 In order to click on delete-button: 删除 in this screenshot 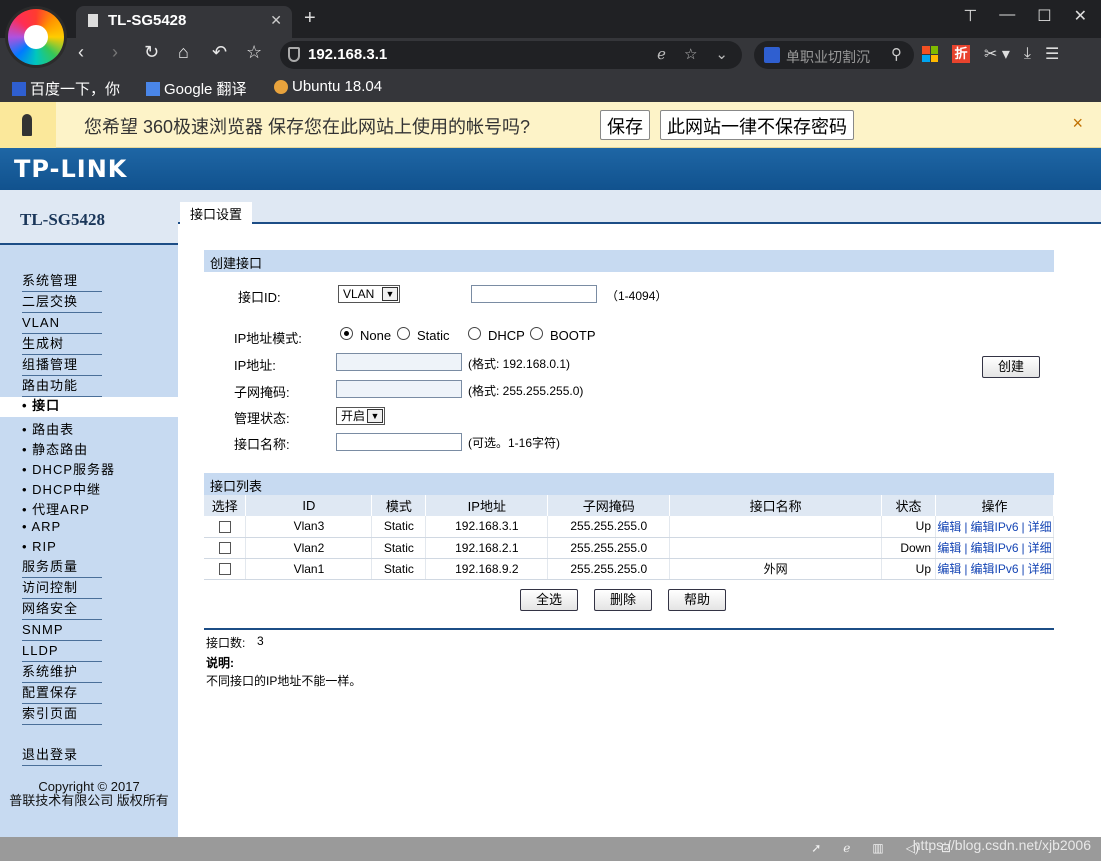, I will do `click(623, 600)`.